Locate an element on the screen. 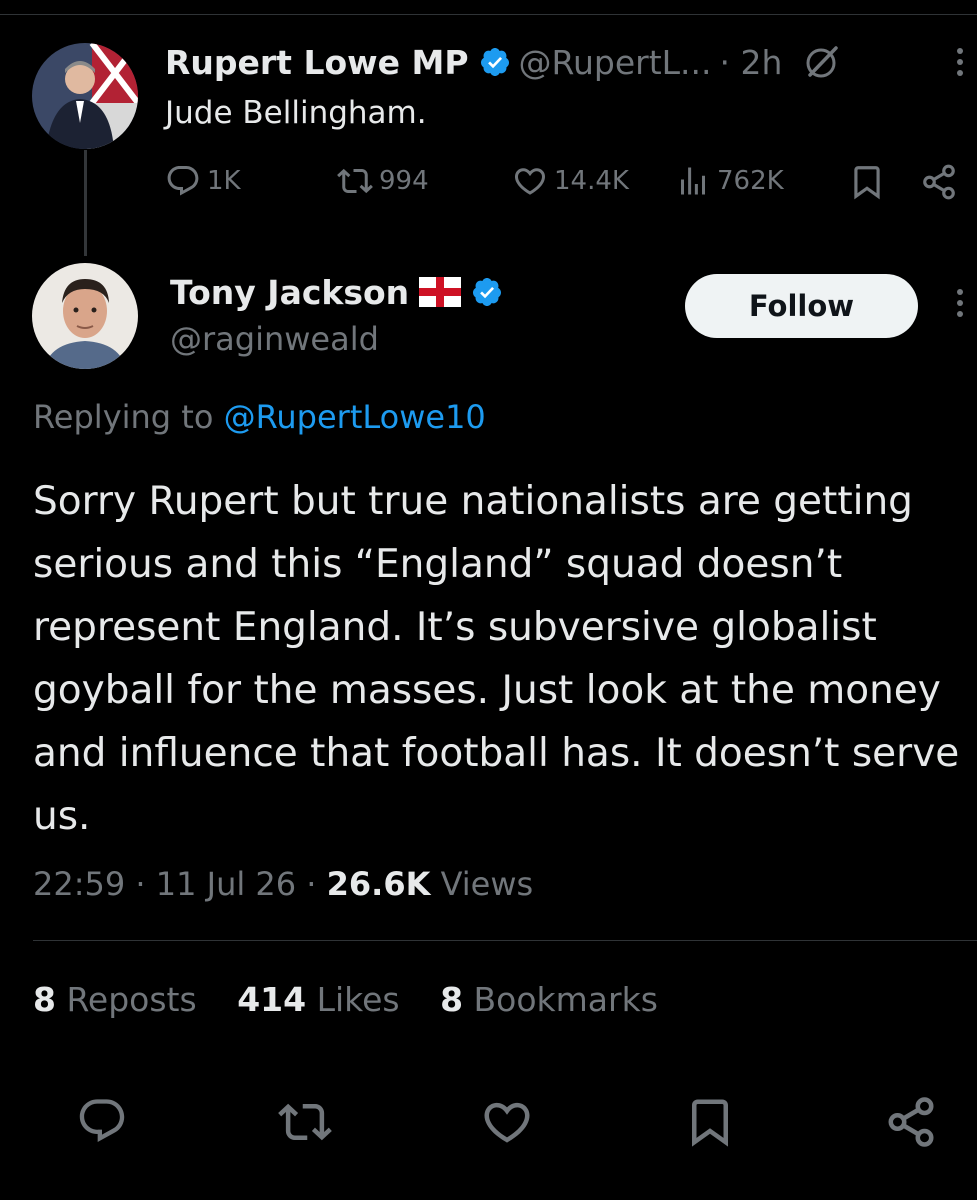  parent-repost-button: 994 is located at coordinates (383, 181).